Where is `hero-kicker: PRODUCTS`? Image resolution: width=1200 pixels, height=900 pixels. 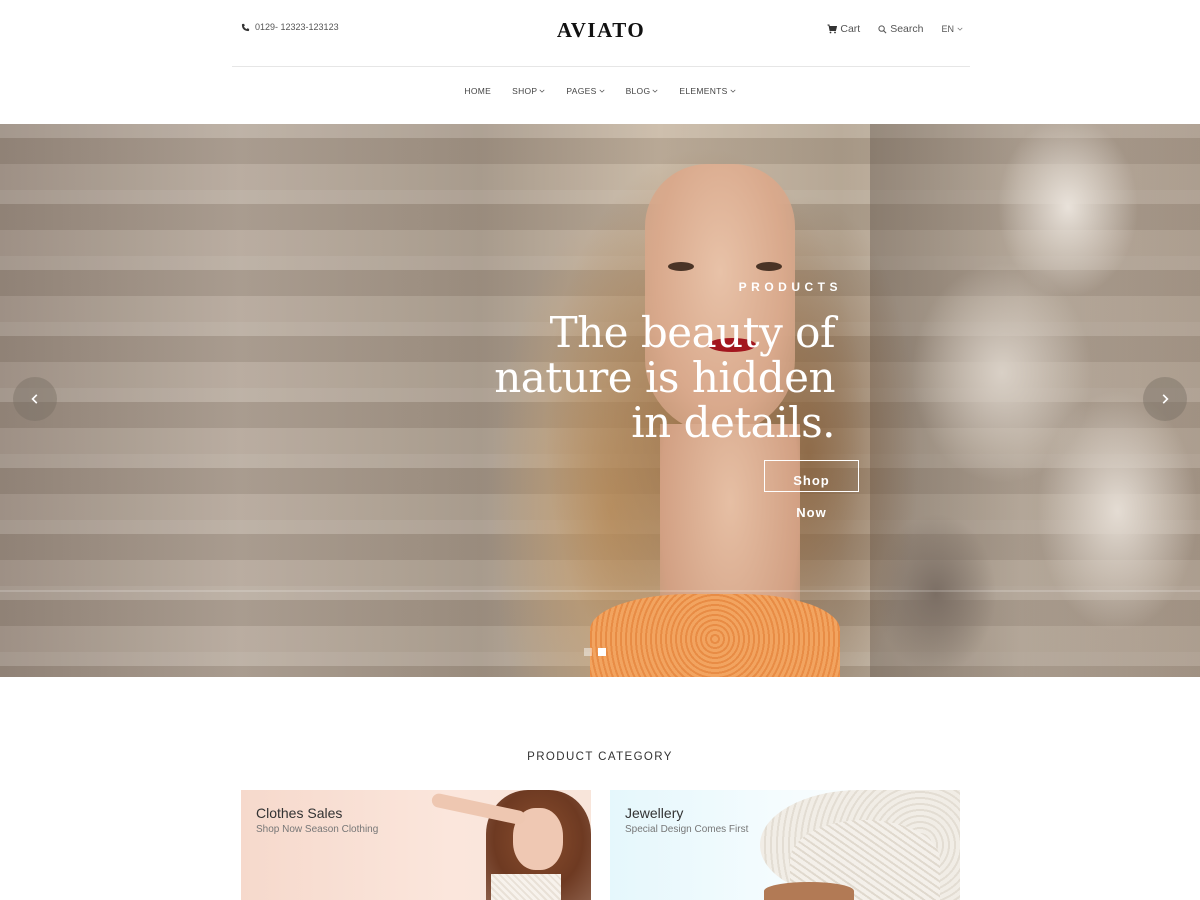
hero-kicker: PRODUCTS is located at coordinates (790, 287).